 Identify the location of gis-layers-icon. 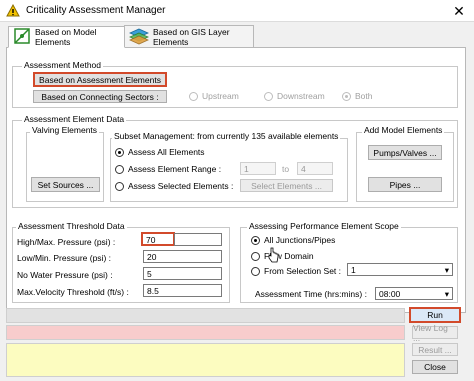
(139, 37).